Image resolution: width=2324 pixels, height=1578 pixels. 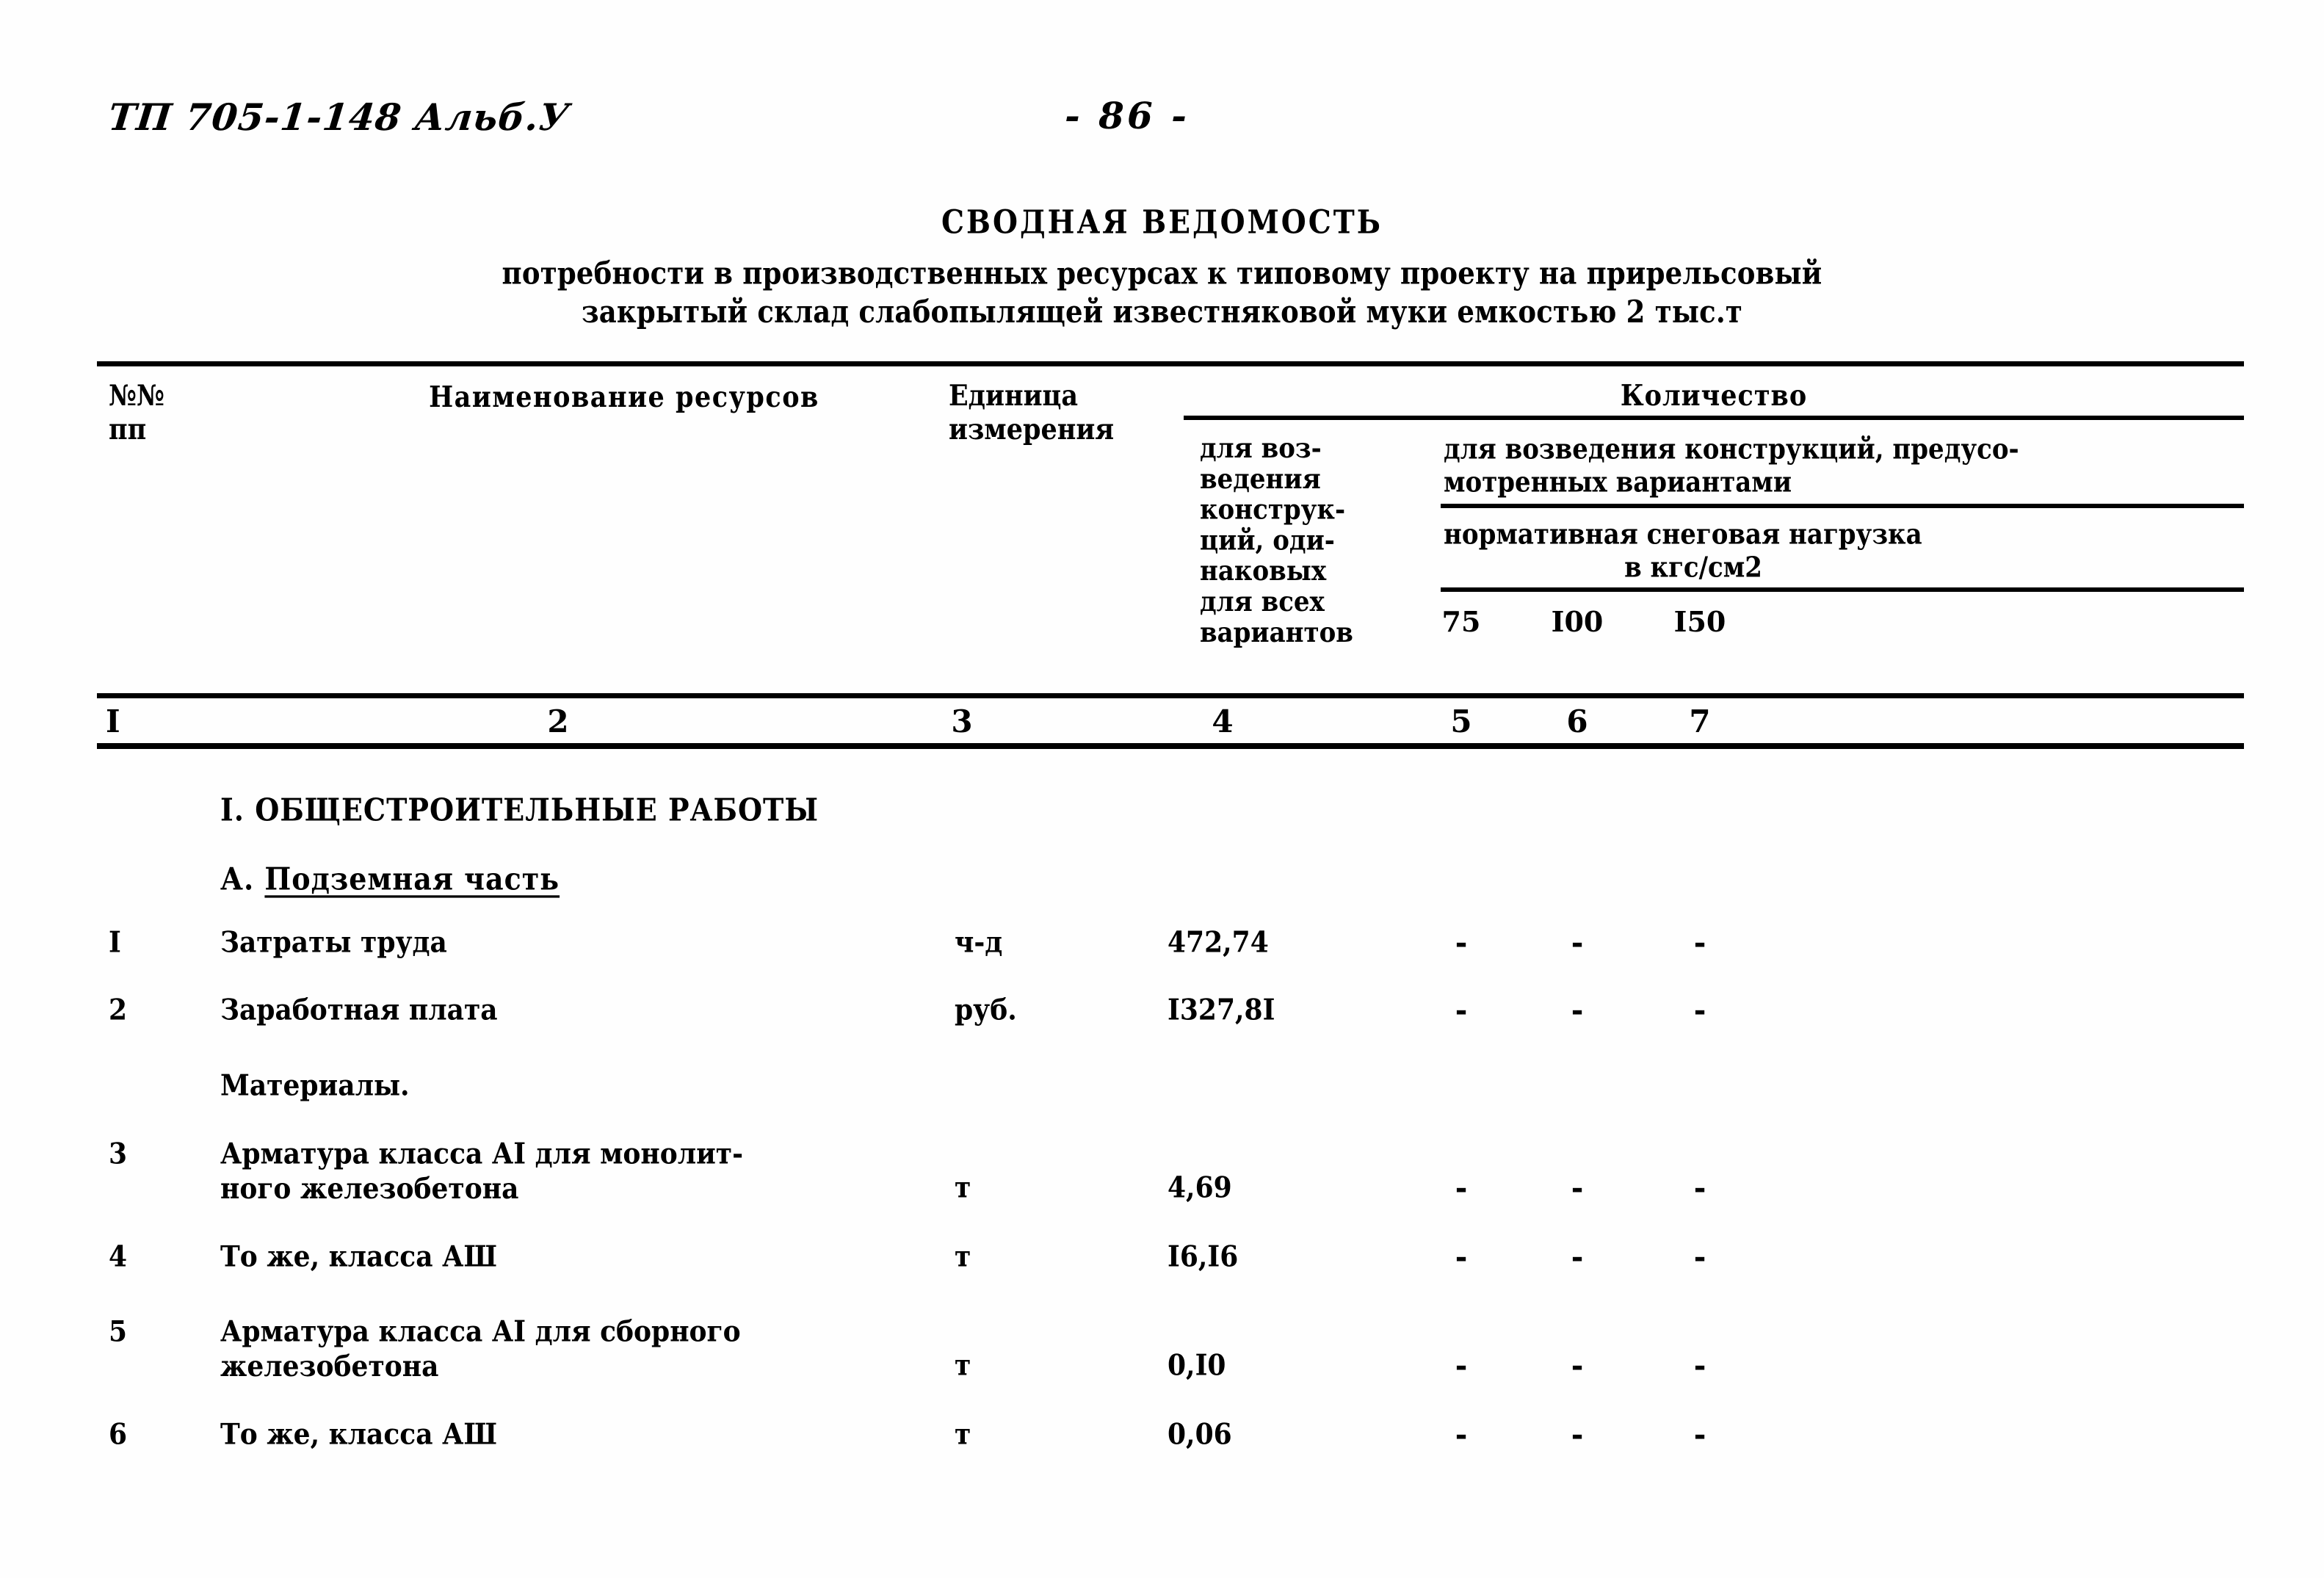 I want to click on materials-label: Материалы., so click(x=315, y=1086).